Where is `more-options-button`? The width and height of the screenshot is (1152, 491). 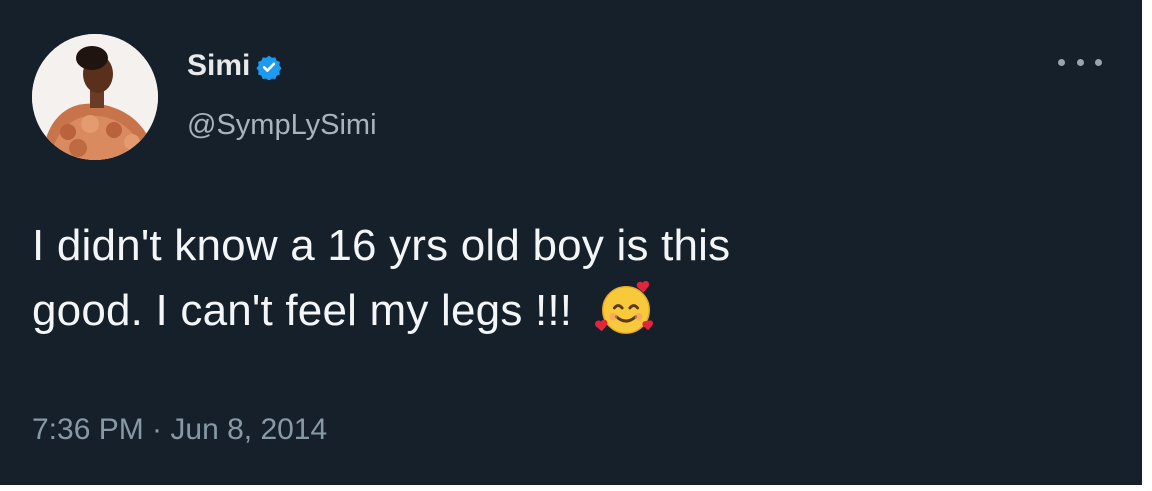 more-options-button is located at coordinates (1080, 62).